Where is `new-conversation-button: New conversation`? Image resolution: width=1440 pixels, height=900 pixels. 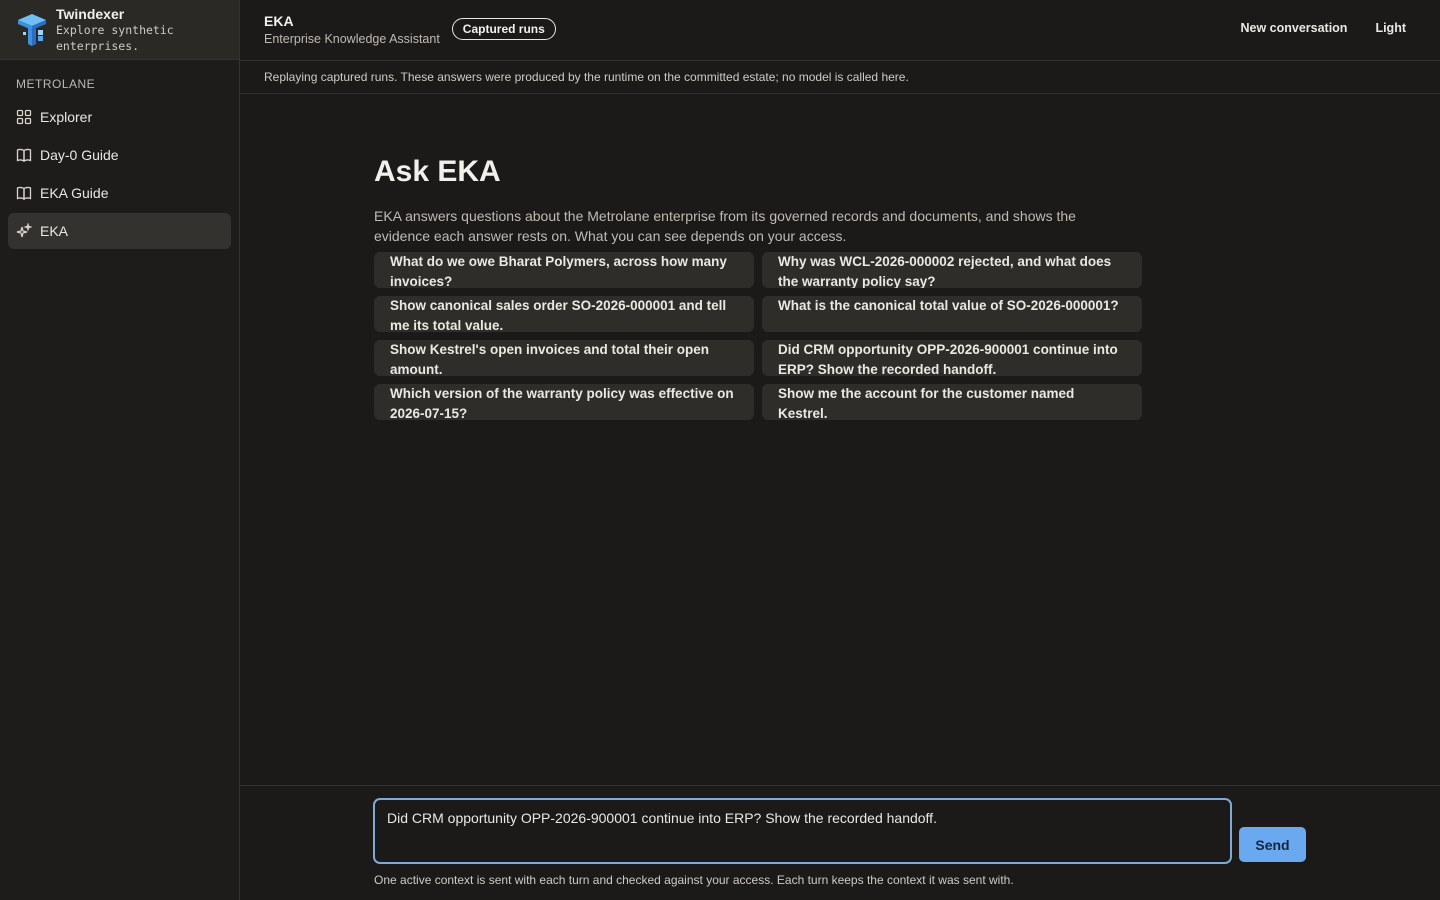 new-conversation-button: New conversation is located at coordinates (1293, 28).